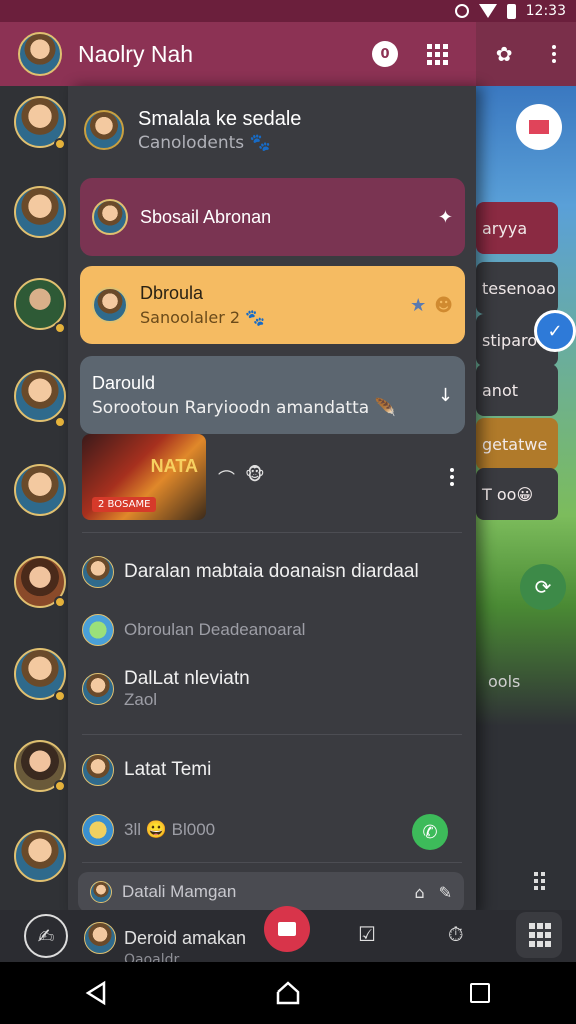  What do you see at coordinates (504, 54) in the screenshot?
I see `puzzle-icon: ✿` at bounding box center [504, 54].